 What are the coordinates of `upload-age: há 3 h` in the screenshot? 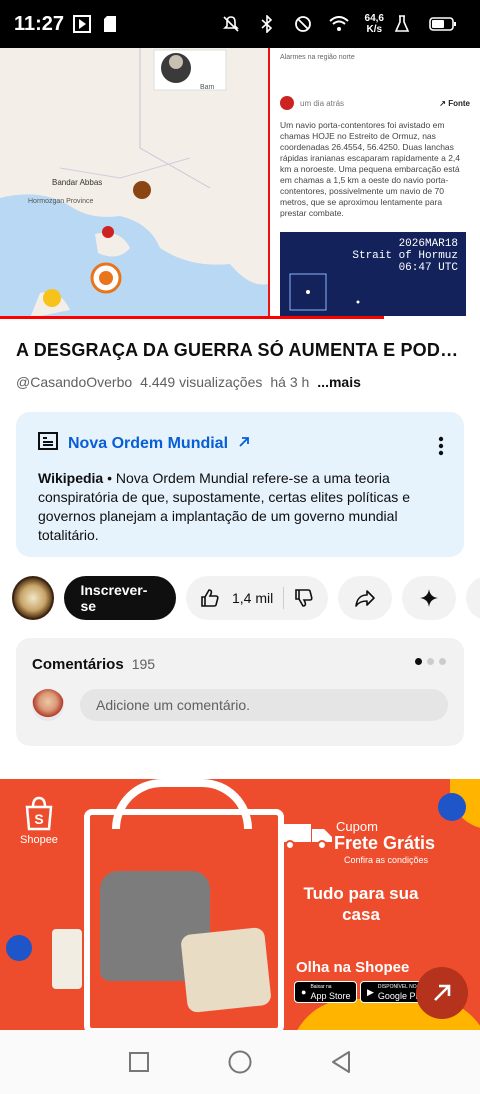 It's located at (290, 382).